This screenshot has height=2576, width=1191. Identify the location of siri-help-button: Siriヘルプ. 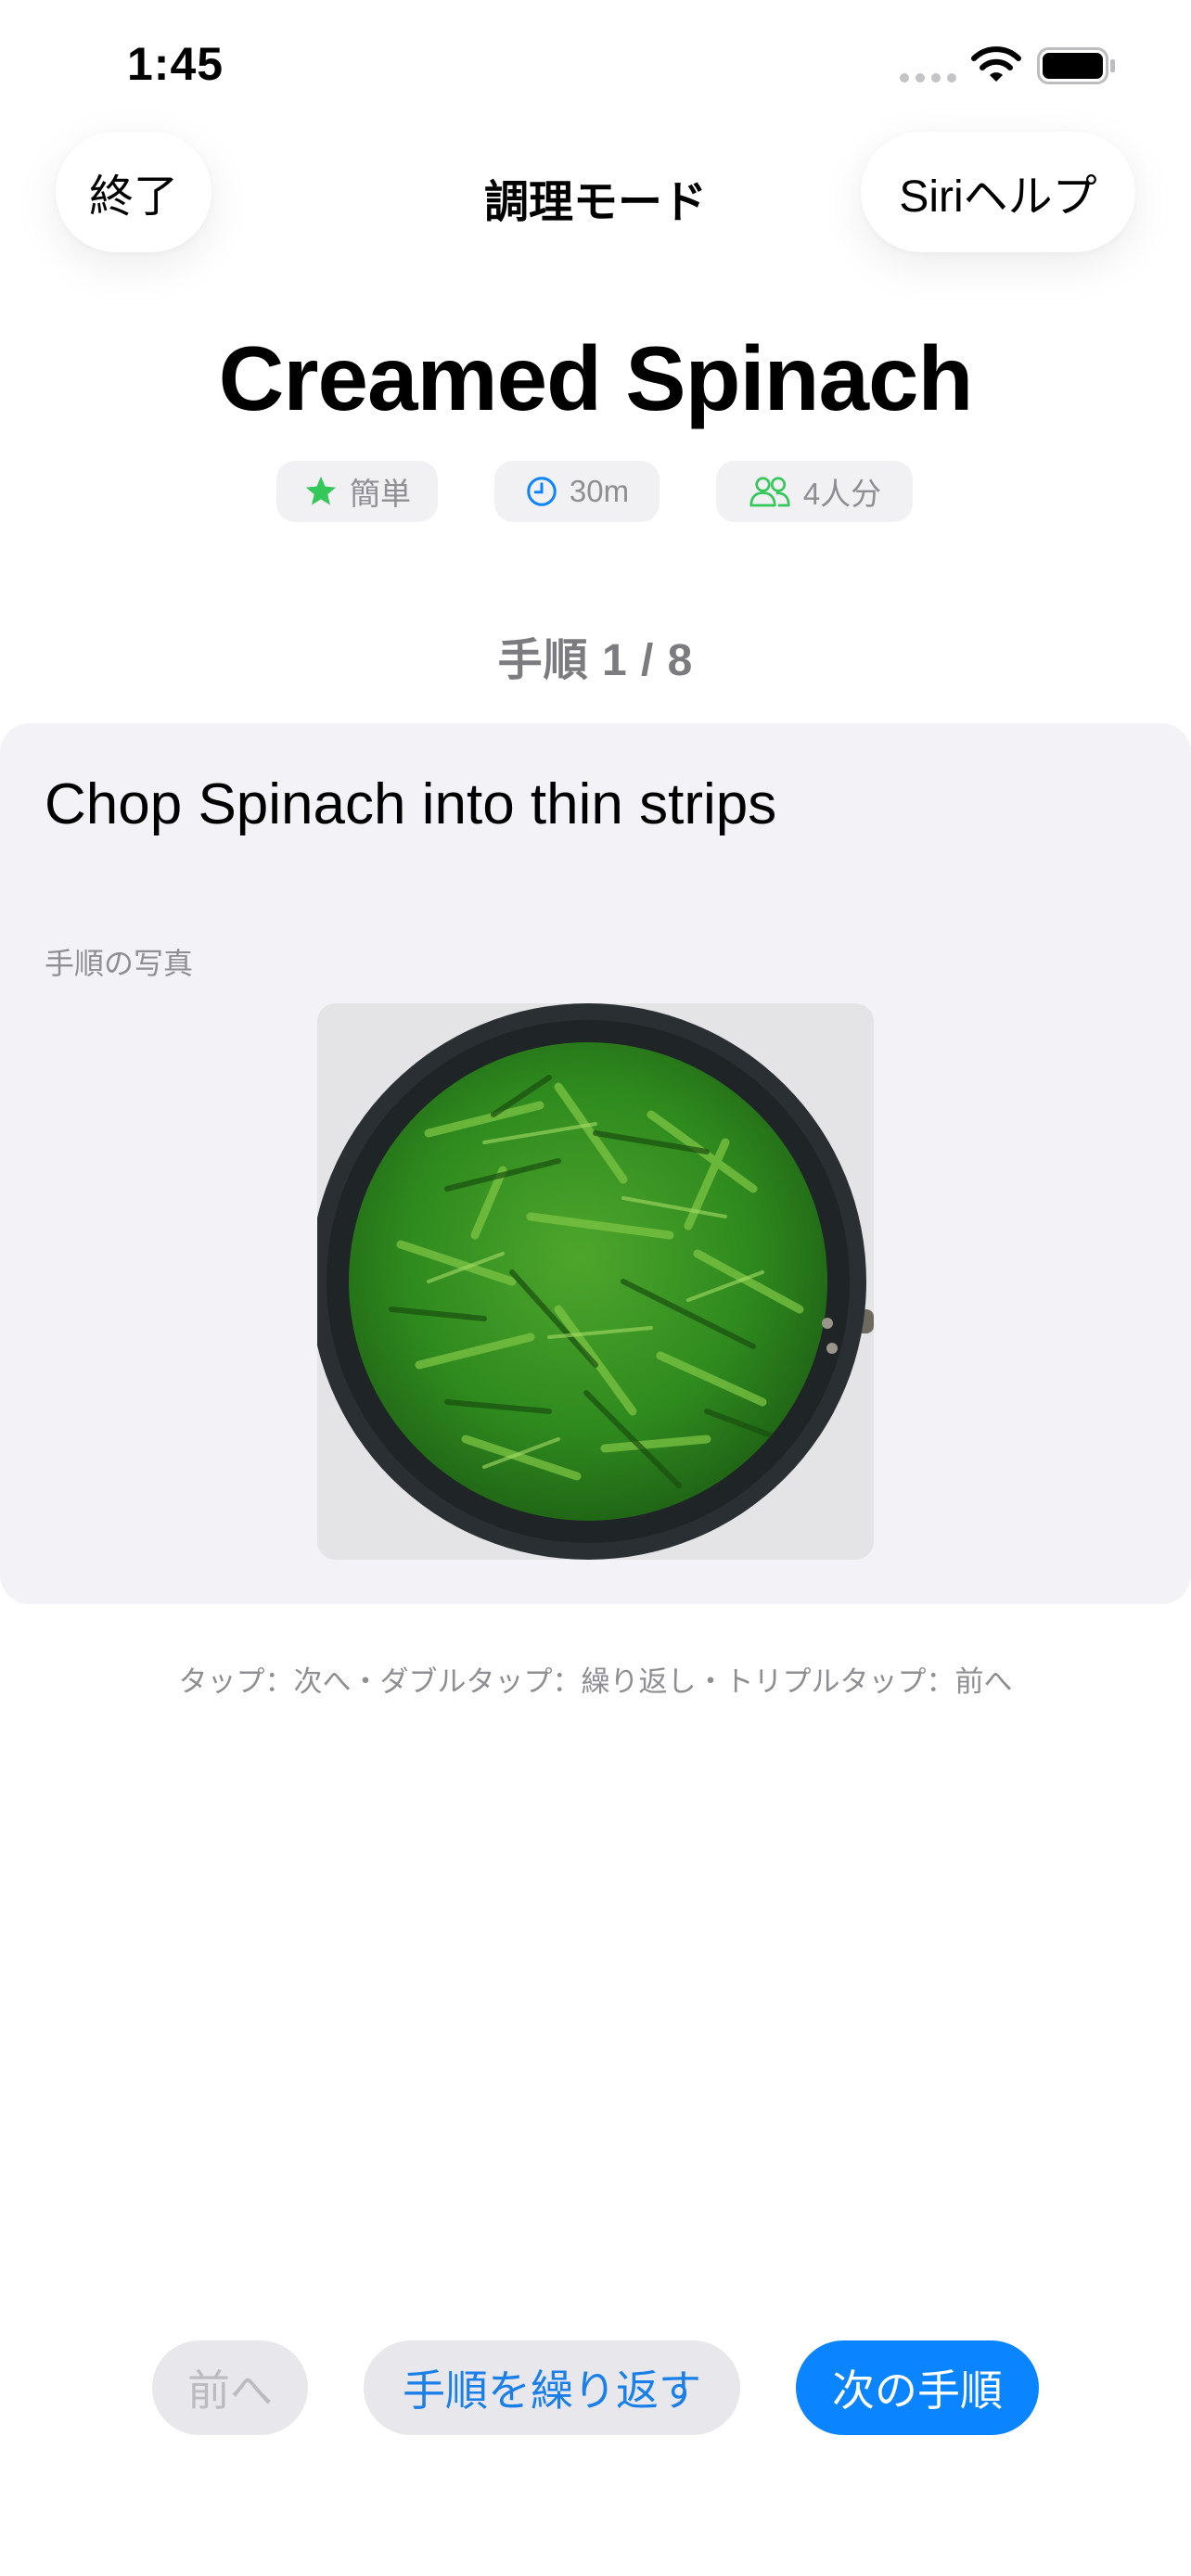
(998, 192).